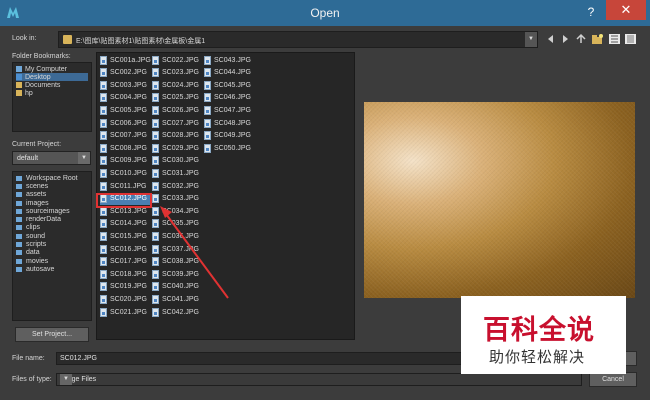  I want to click on file-name: SC017.JPG, so click(128, 262).